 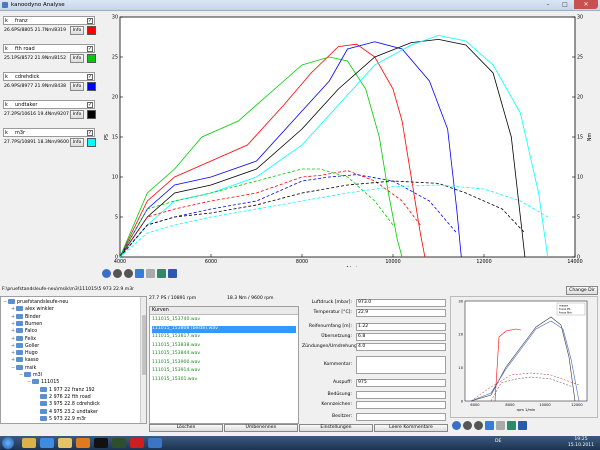 What do you see at coordinates (401, 395) in the screenshot?
I see `bedusung-field` at bounding box center [401, 395].